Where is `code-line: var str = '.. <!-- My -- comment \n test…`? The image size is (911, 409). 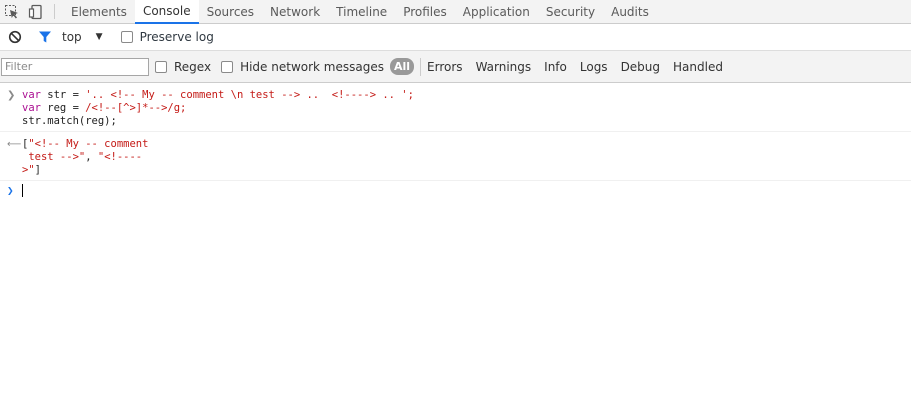 code-line: var str = '.. <!-- My -- comment \n test… is located at coordinates (466, 95).